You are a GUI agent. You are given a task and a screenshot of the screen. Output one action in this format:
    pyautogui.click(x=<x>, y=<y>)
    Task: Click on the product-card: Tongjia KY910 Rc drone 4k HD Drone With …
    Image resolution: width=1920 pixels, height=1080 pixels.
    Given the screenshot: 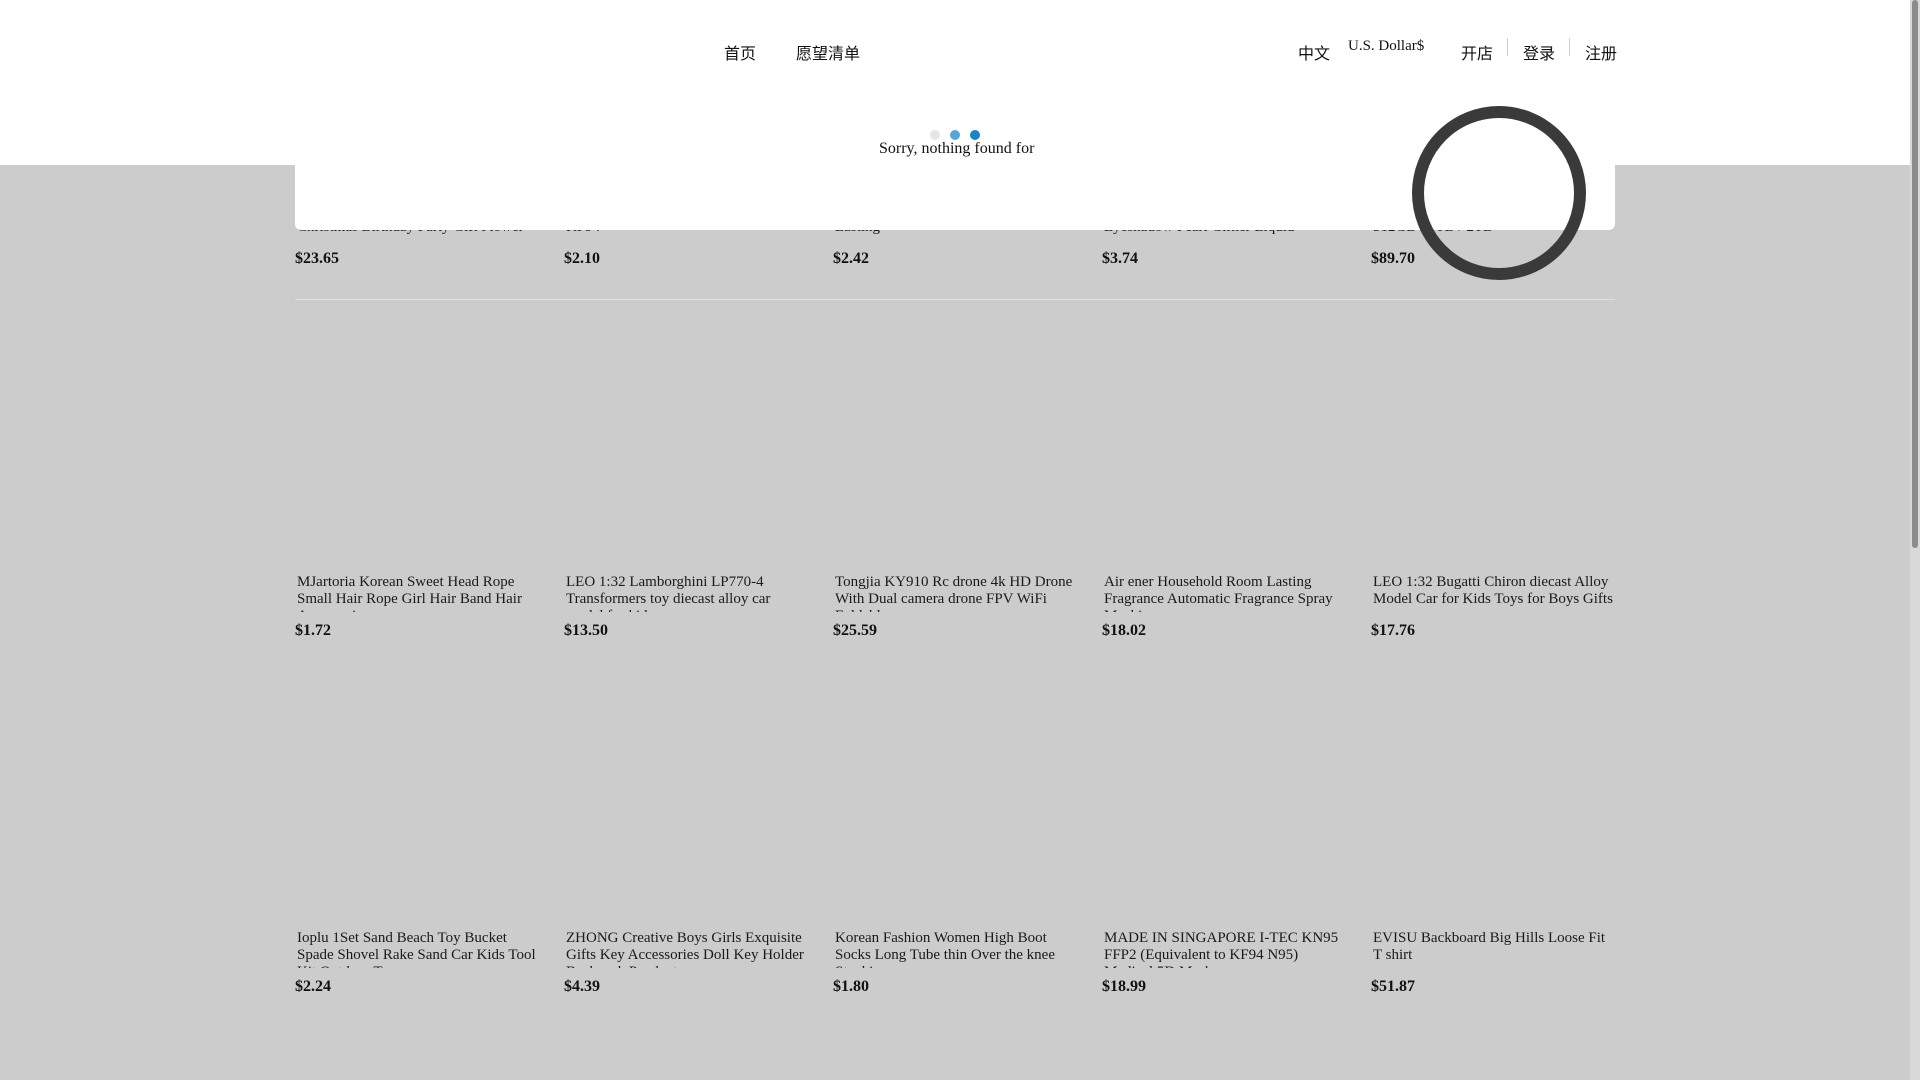 What is the action you would take?
    pyautogui.click(x=958, y=494)
    